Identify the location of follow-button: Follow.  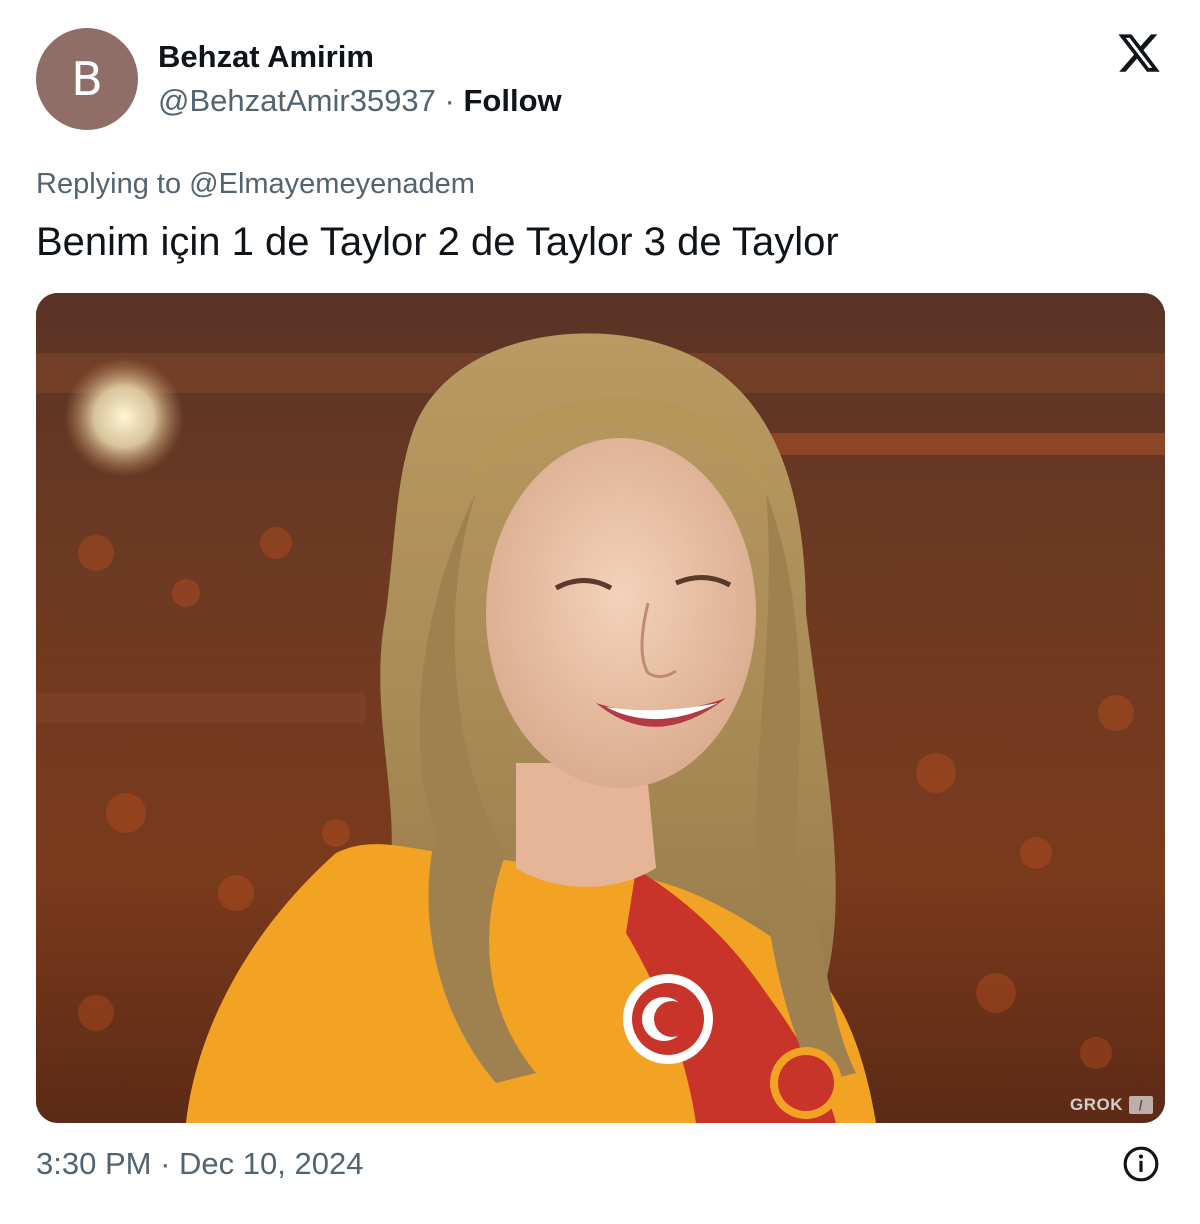
(512, 100).